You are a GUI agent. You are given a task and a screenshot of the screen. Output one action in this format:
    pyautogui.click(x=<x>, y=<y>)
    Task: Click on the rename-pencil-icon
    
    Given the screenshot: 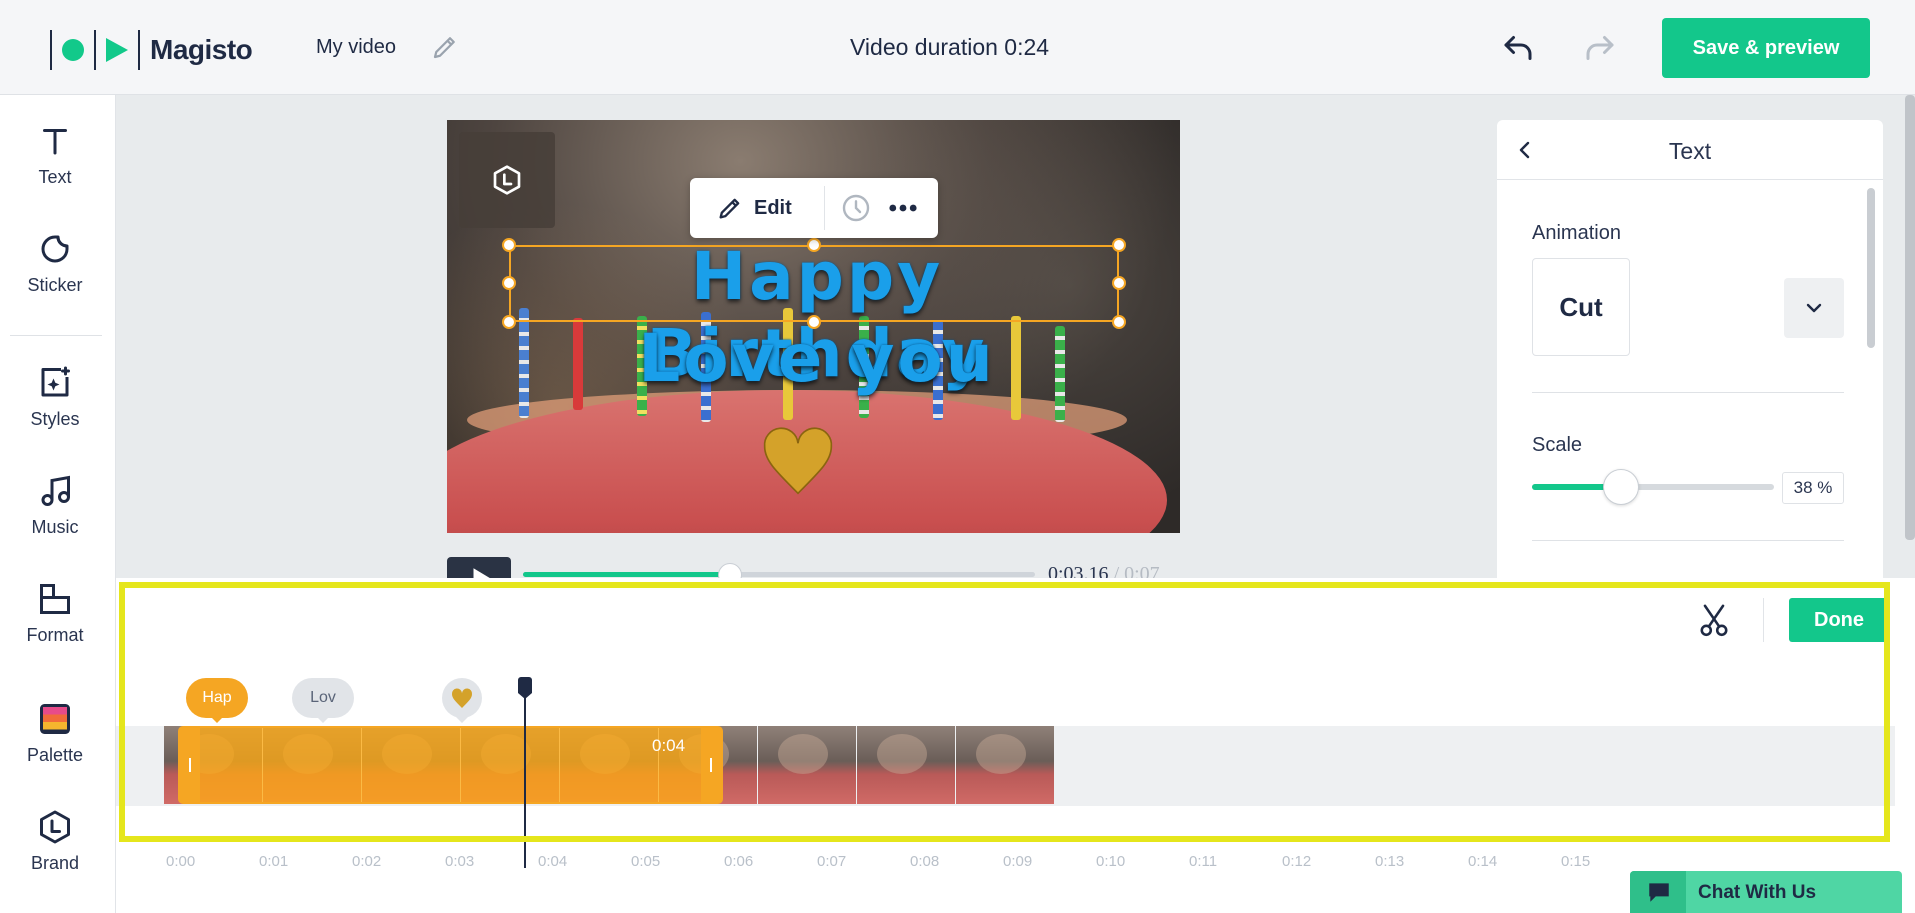 What is the action you would take?
    pyautogui.click(x=445, y=47)
    